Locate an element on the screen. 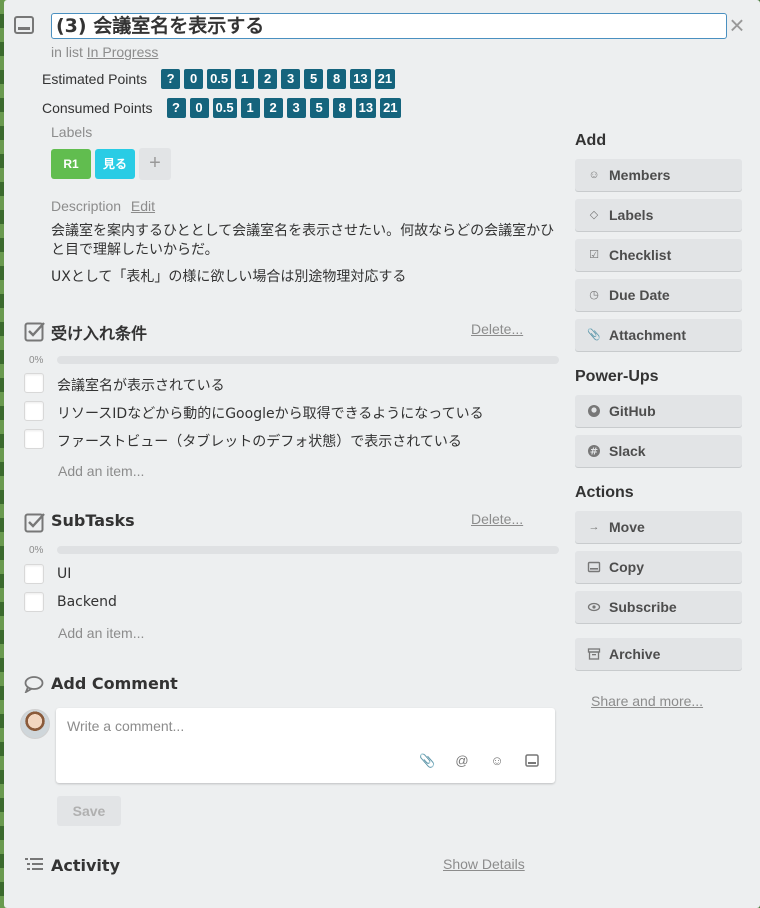  description-heading: Description is located at coordinates (86, 206).